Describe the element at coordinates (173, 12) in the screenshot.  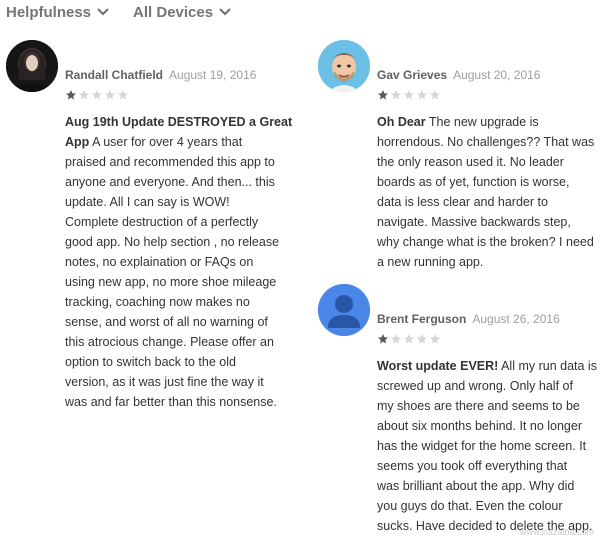
I see `device-filter-label: All Devices` at that location.